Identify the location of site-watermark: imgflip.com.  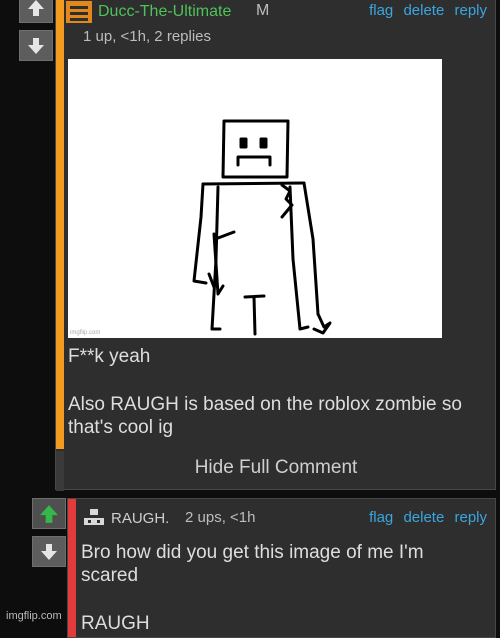
(34, 616).